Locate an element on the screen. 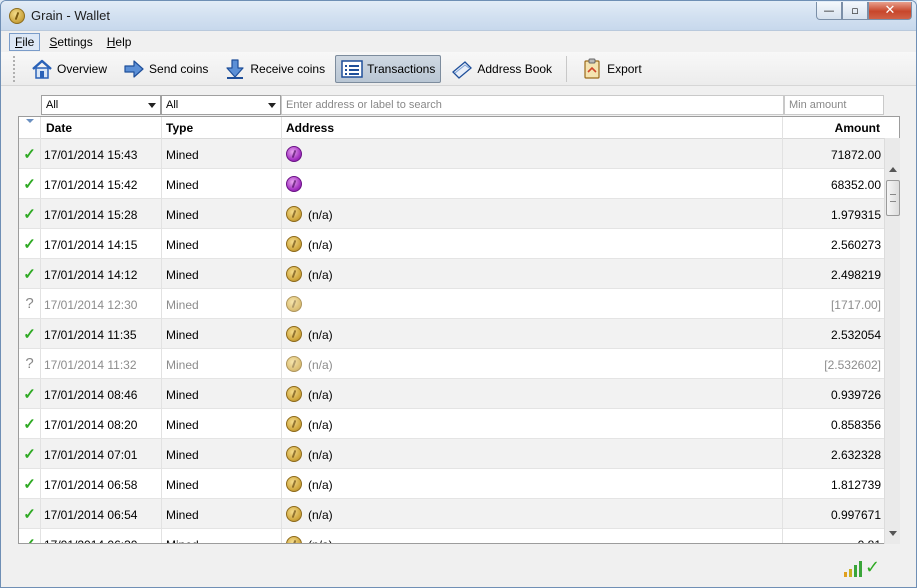  receive-coins-label: Receive coins is located at coordinates (288, 68).